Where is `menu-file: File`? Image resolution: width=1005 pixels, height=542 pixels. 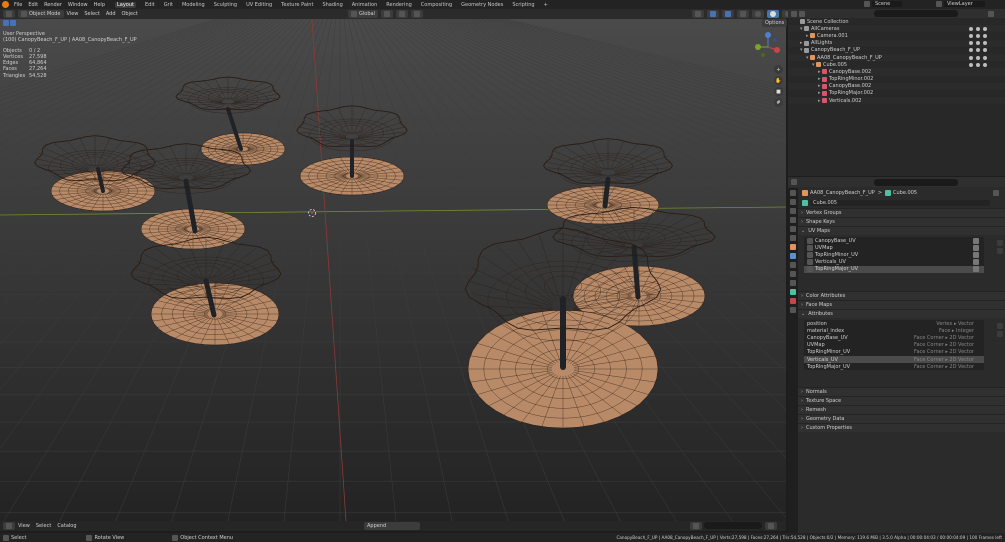
menu-file: File is located at coordinates (18, 5).